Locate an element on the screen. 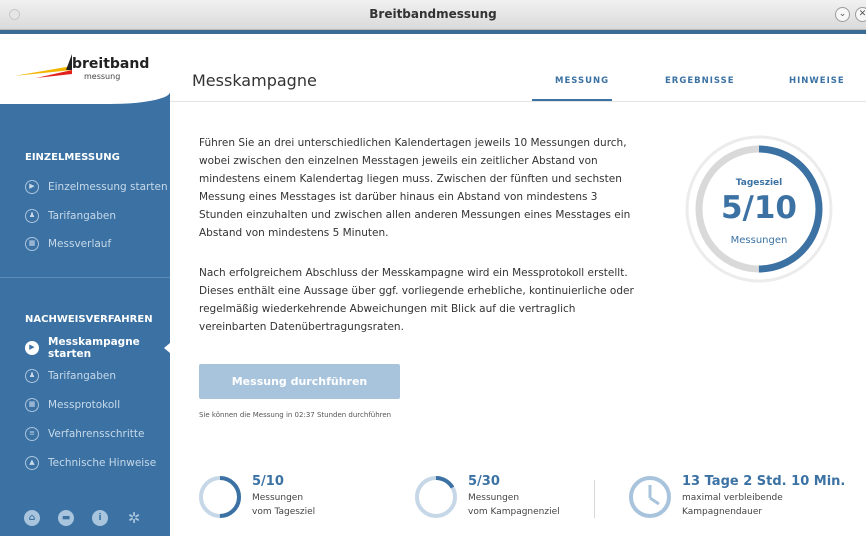 The image size is (866, 536). sidebar-item-label: Messprotokoll is located at coordinates (84, 405).